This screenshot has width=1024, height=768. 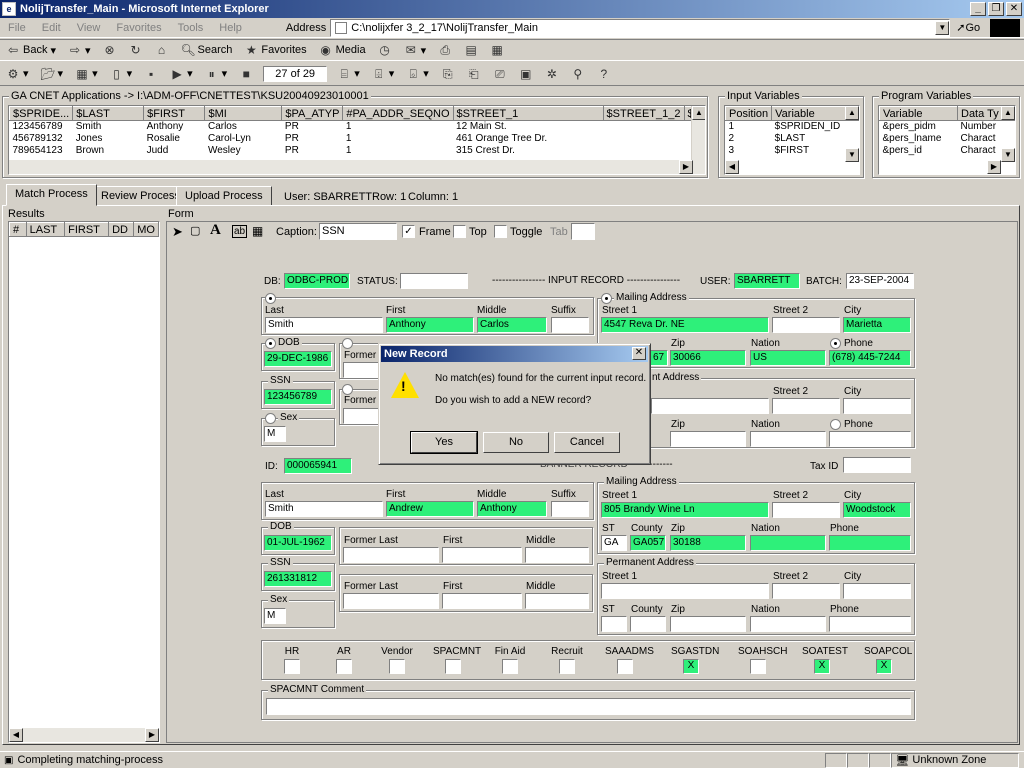 I want to click on grid-button: ▦ ▾, so click(x=86, y=74).